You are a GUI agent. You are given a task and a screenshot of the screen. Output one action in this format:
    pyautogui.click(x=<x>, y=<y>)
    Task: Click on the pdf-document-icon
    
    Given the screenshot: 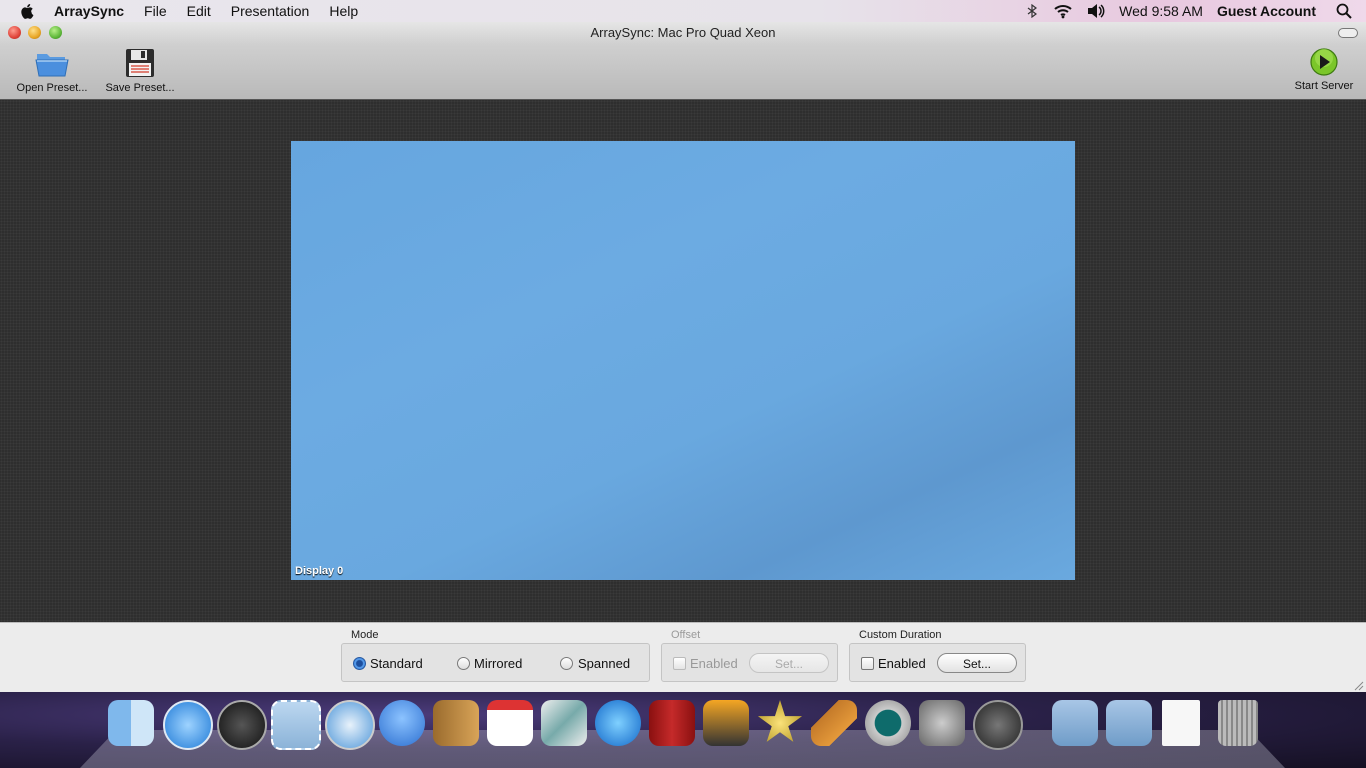 What is the action you would take?
    pyautogui.click(x=1181, y=723)
    